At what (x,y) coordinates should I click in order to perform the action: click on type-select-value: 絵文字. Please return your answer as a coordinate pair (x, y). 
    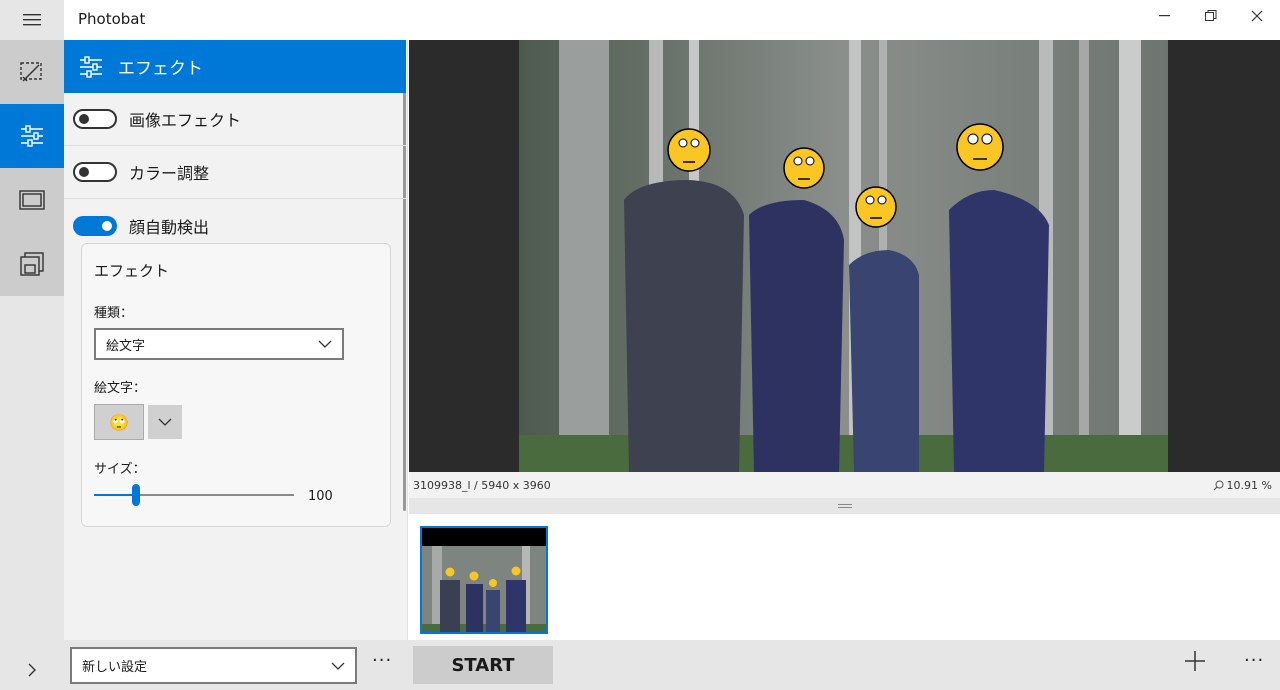
    Looking at the image, I should click on (126, 346).